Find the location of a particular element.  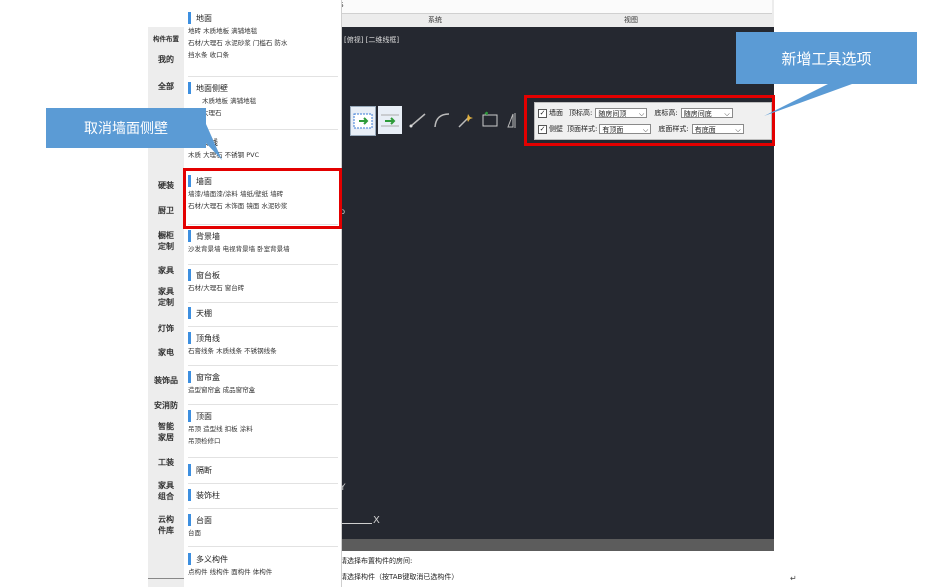

line-tool-icon is located at coordinates (418, 120).